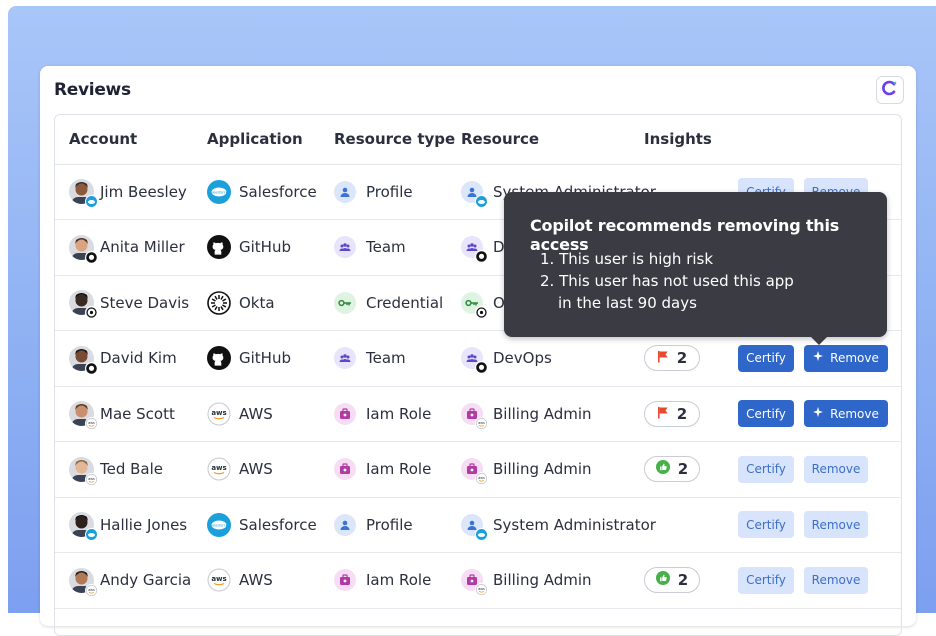  What do you see at coordinates (219, 302) in the screenshot?
I see `okta-logo-icon` at bounding box center [219, 302].